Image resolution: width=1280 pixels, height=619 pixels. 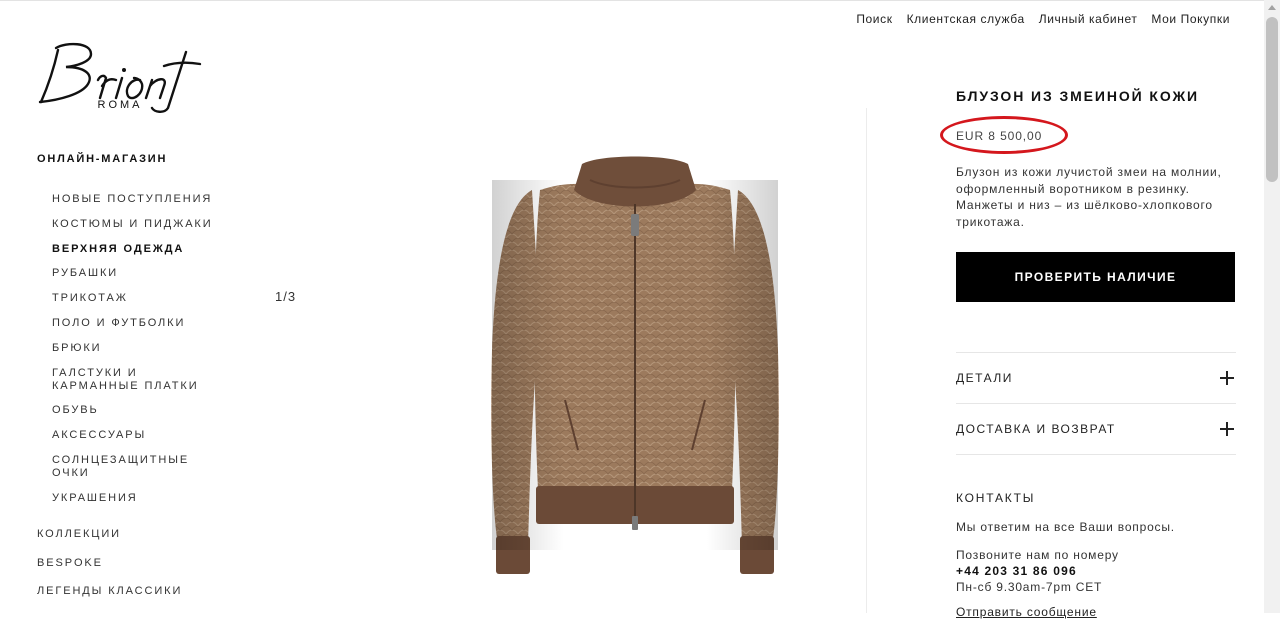 What do you see at coordinates (1037, 555) in the screenshot?
I see `contacts-call-text: Позвоните нам по номеру` at bounding box center [1037, 555].